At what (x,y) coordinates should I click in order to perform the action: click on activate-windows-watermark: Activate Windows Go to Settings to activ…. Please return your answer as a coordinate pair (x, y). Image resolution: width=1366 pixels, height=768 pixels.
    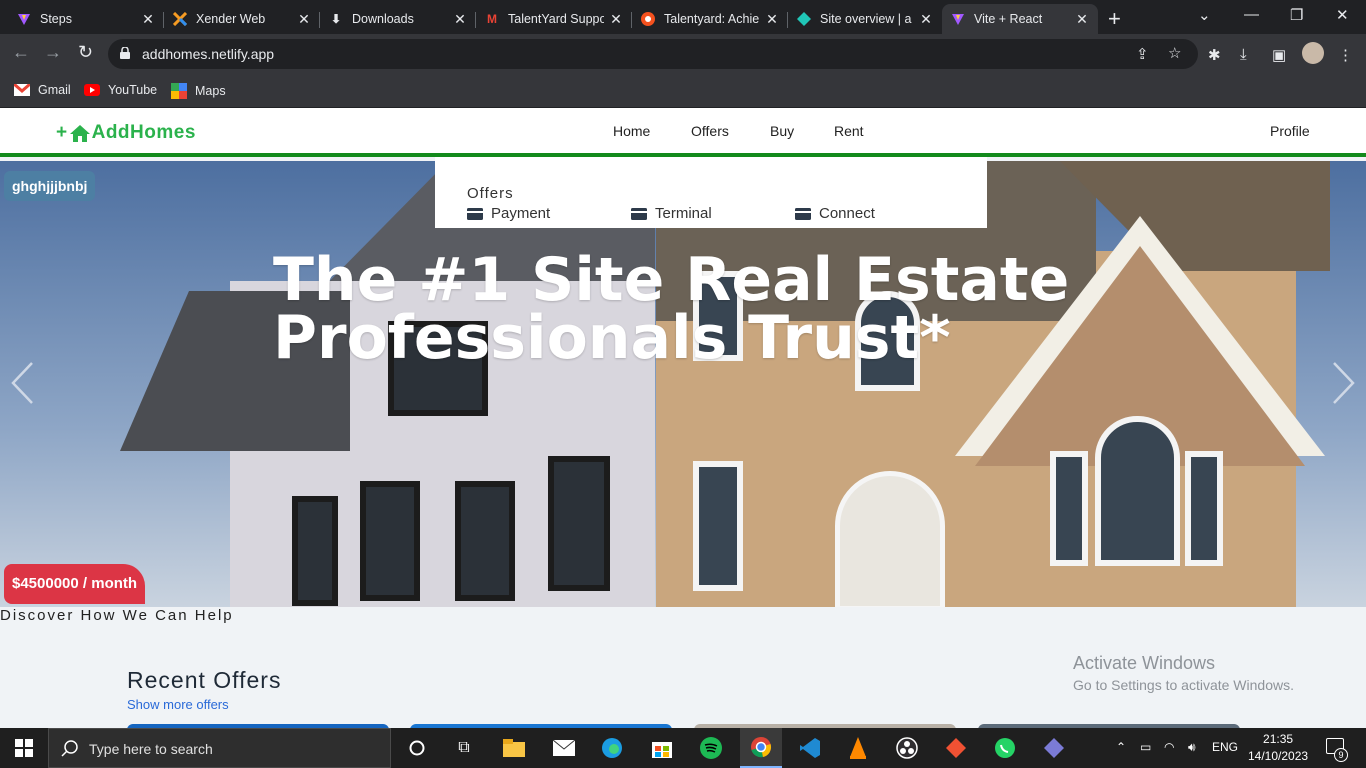
    Looking at the image, I should click on (1183, 673).